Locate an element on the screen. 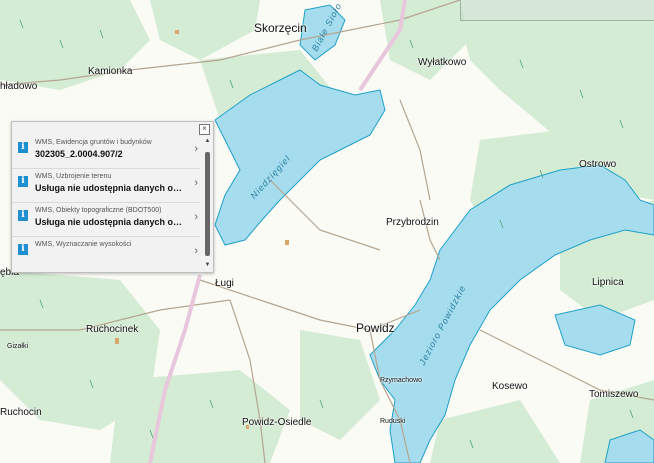 This screenshot has width=654, height=463. place-label: Przybrodzin is located at coordinates (412, 222).